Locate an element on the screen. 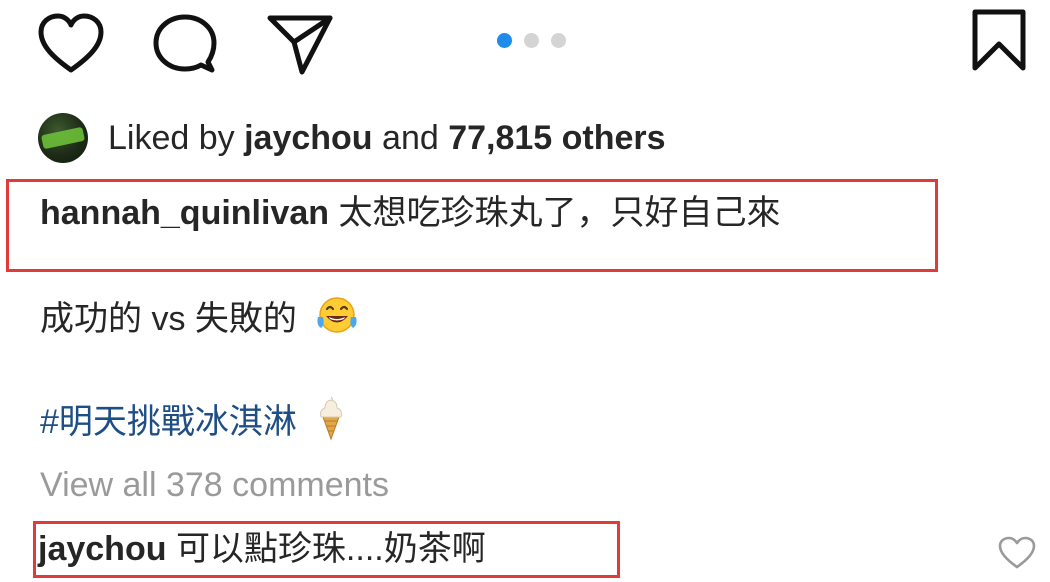 This screenshot has height=582, width=1050. likes-count-link: 77,815 others is located at coordinates (556, 138).